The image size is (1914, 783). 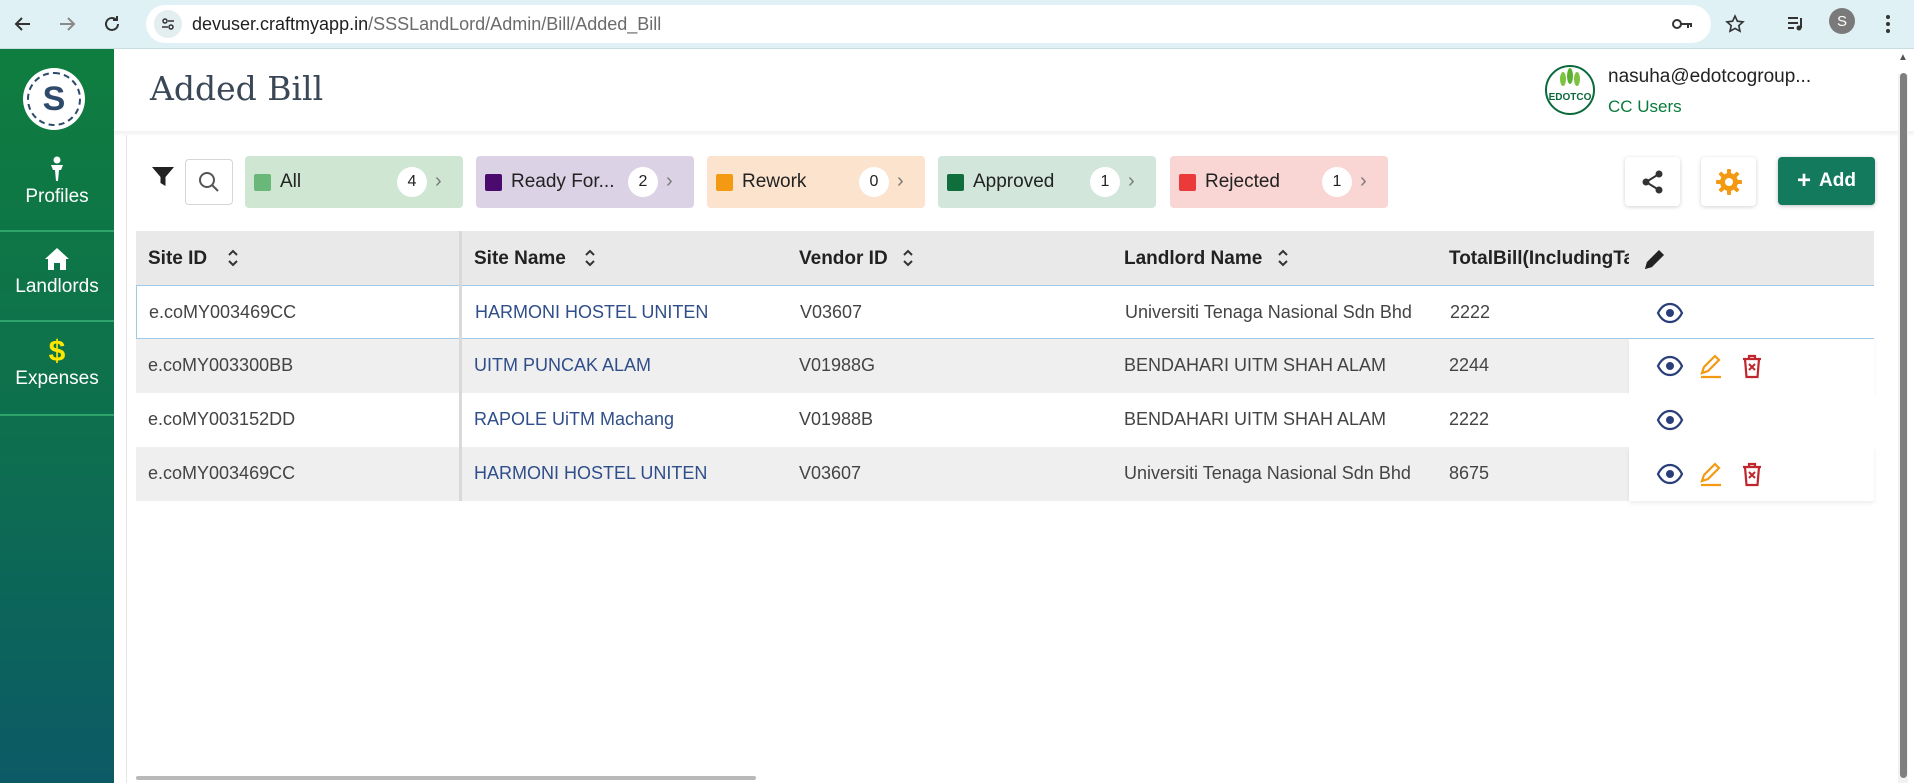 What do you see at coordinates (574, 419) in the screenshot?
I see `cell-site-name: RAPOLE UiTM Machang` at bounding box center [574, 419].